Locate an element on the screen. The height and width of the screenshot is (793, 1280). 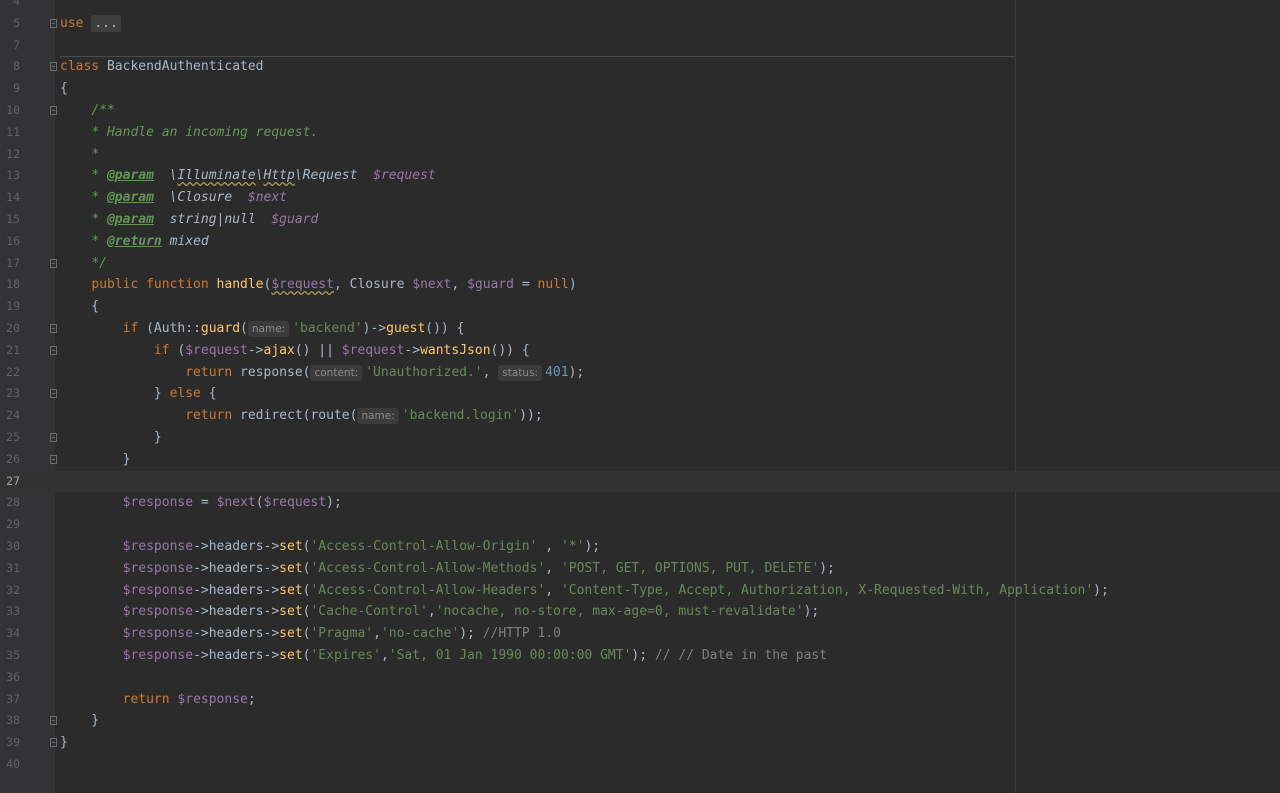
line-number: 12 is located at coordinates (13, 153).